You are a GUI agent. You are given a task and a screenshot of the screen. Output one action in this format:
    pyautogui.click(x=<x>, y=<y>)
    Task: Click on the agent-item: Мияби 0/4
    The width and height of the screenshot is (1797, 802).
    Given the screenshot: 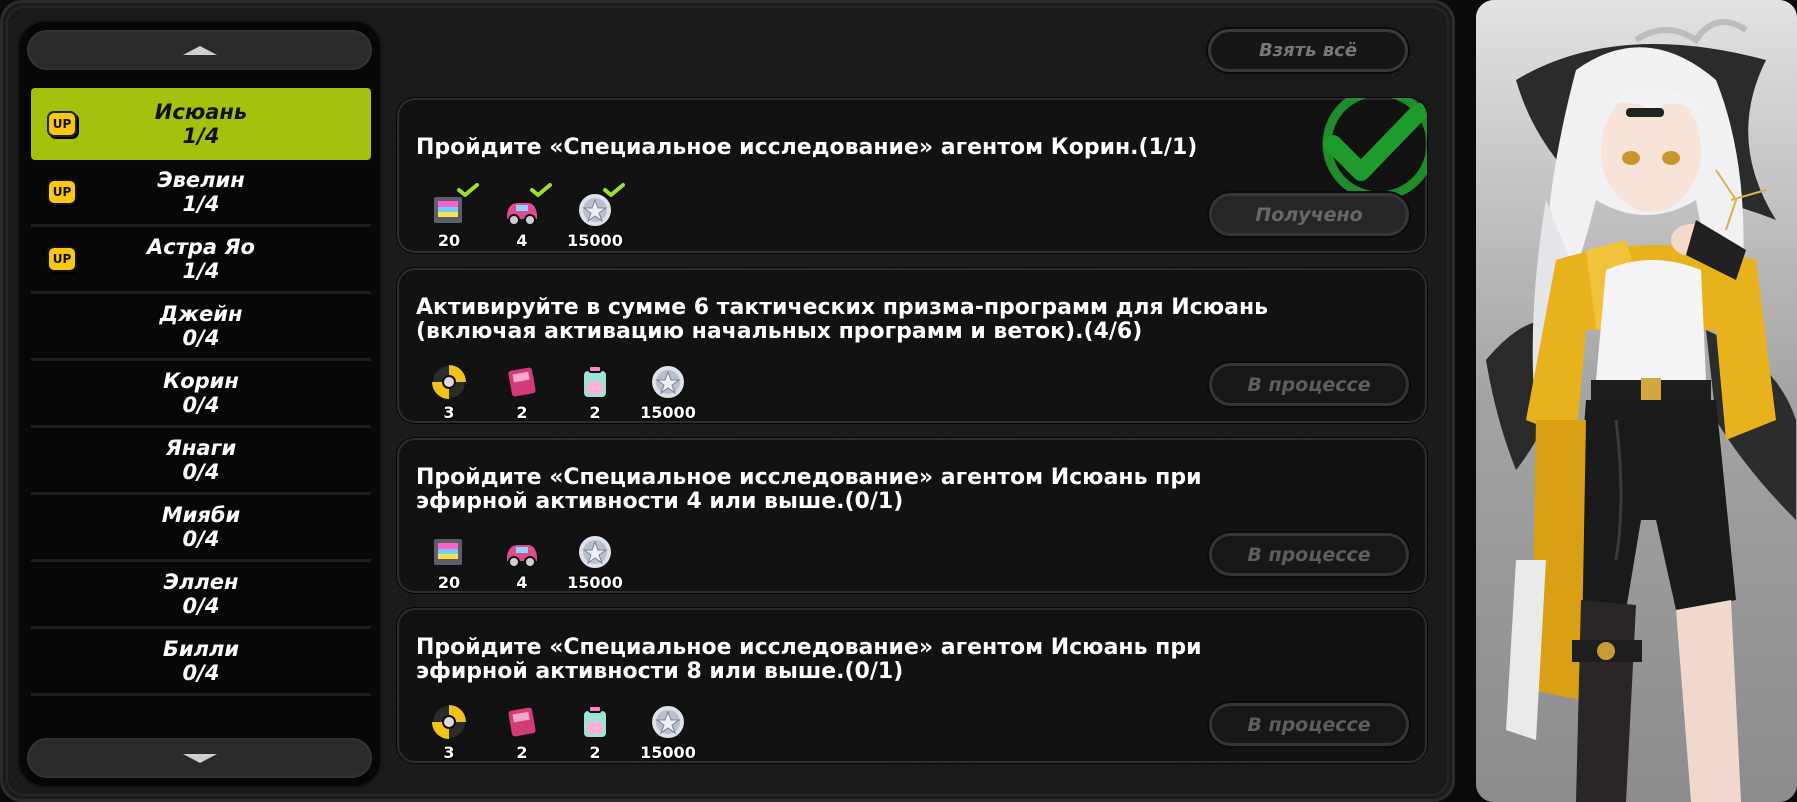 What is the action you would take?
    pyautogui.click(x=201, y=528)
    